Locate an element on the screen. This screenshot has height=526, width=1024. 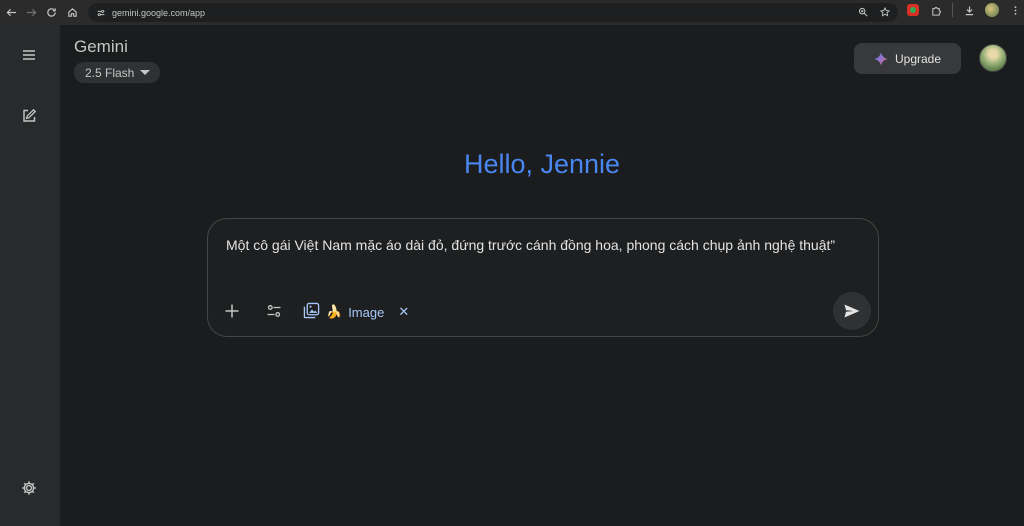
extension-button is located at coordinates (913, 10).